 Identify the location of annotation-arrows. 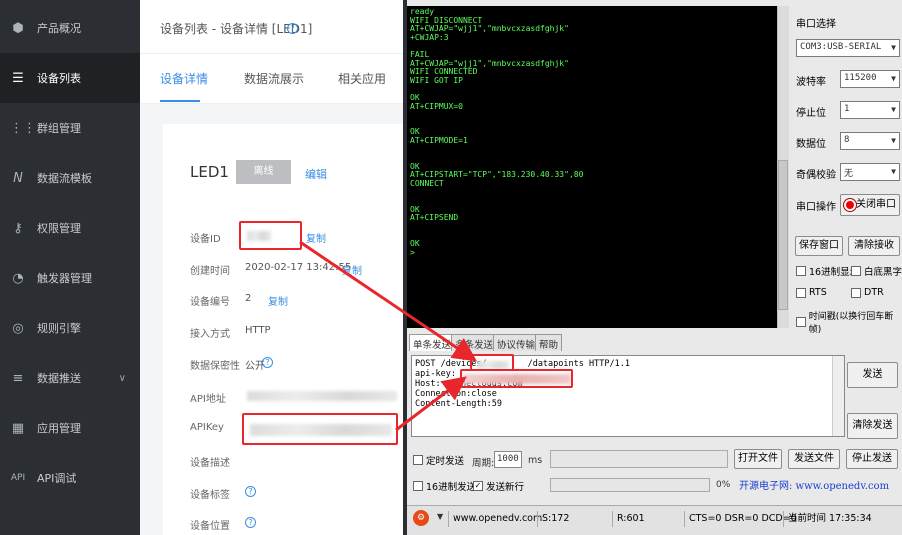
(388, 336).